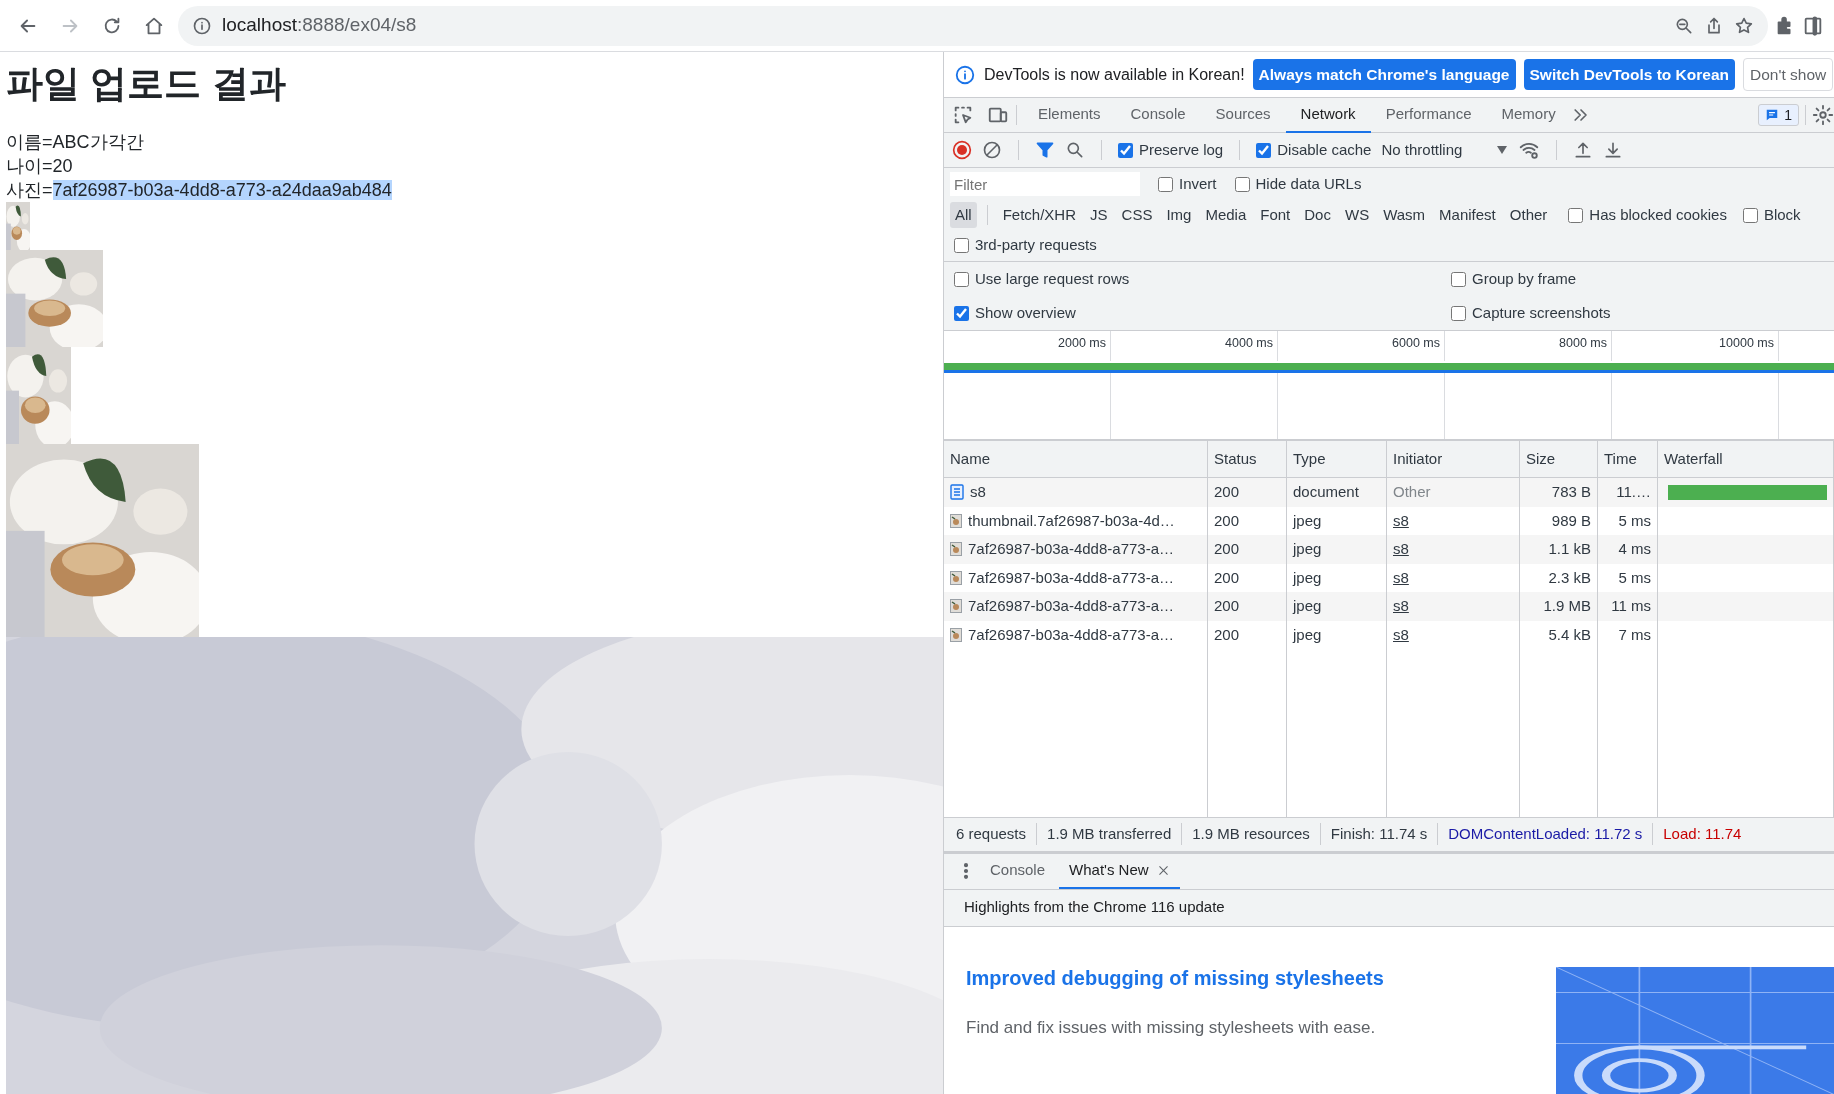 This screenshot has width=1834, height=1094. Describe the element at coordinates (1179, 215) in the screenshot. I see `type-filter: Img` at that location.